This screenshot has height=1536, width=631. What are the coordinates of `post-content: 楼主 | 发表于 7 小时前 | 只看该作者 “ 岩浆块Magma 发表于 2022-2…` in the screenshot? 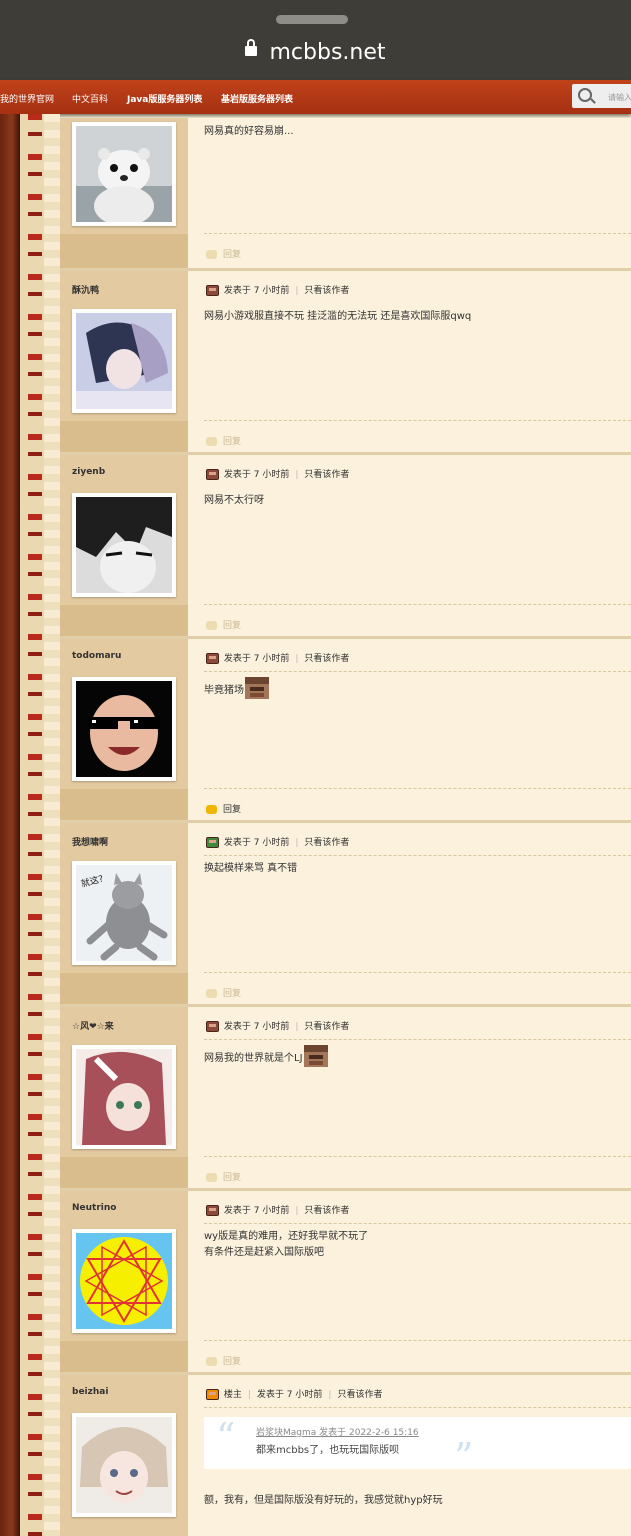 It's located at (409, 1455).